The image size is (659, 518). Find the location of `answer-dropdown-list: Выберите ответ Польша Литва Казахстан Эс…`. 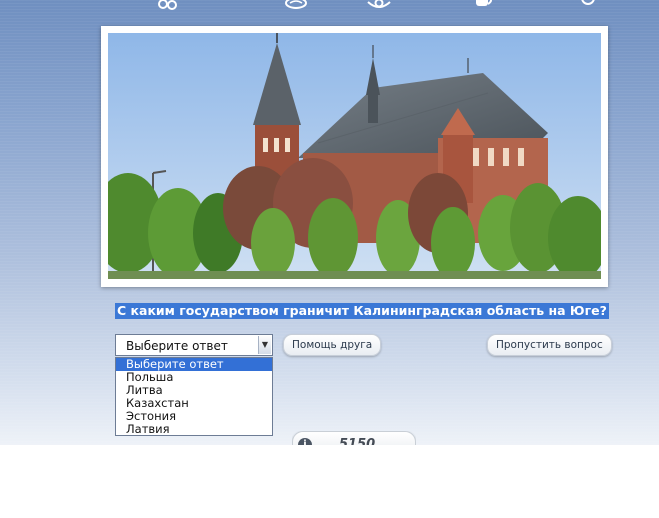

answer-dropdown-list: Выберите ответ Польша Литва Казахстан Эс… is located at coordinates (194, 396).